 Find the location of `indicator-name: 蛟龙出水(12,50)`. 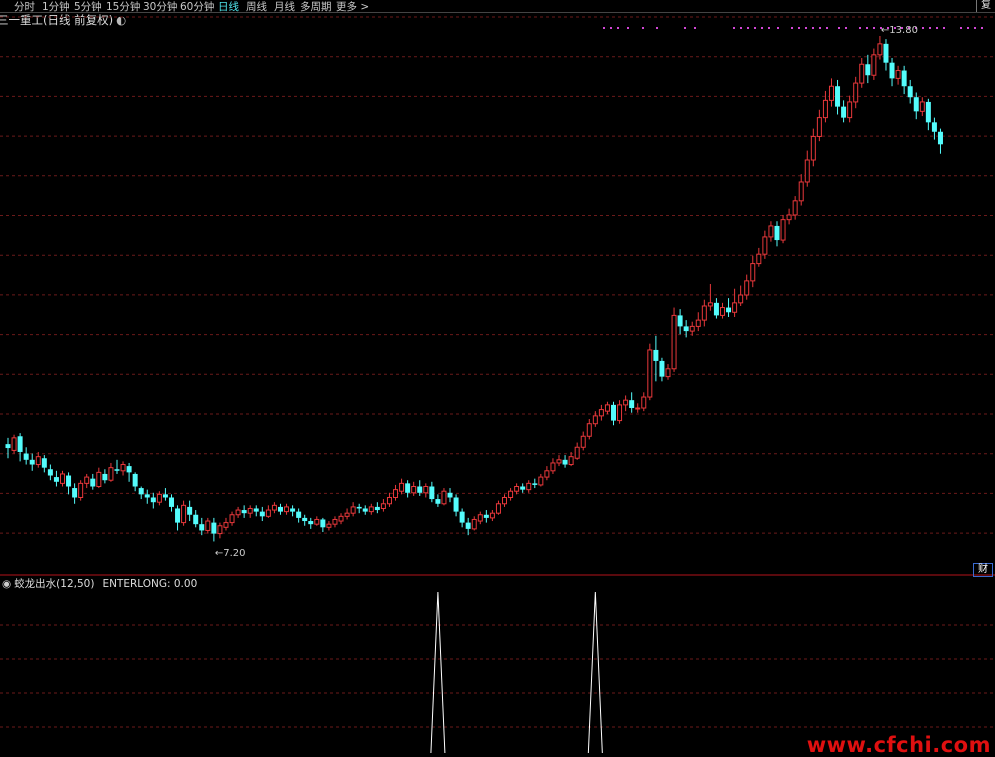

indicator-name: 蛟龙出水(12,50) is located at coordinates (54, 584).